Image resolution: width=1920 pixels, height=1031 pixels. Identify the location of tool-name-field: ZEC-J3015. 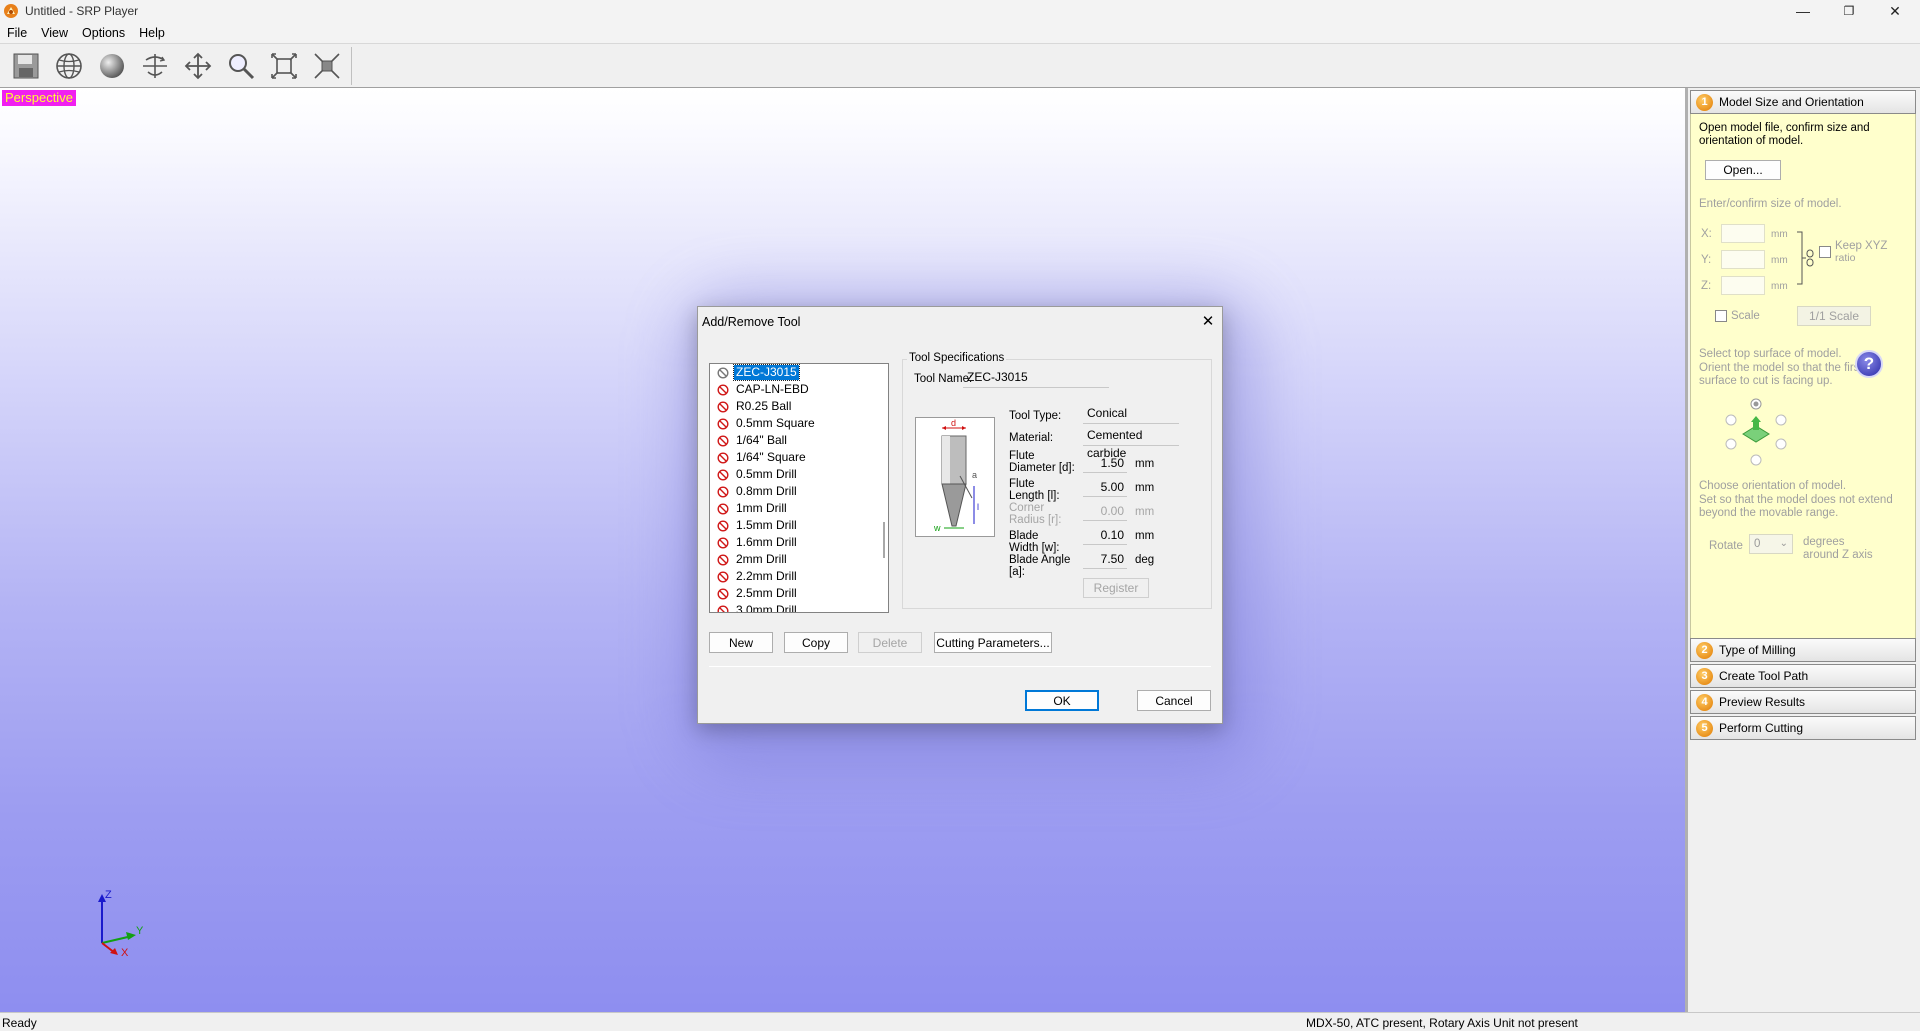
(1036, 378).